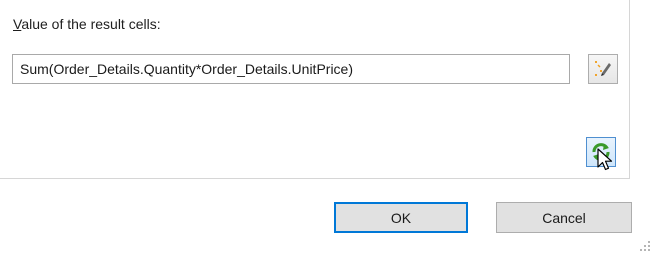  What do you see at coordinates (401, 217) in the screenshot?
I see `ok-button: OK` at bounding box center [401, 217].